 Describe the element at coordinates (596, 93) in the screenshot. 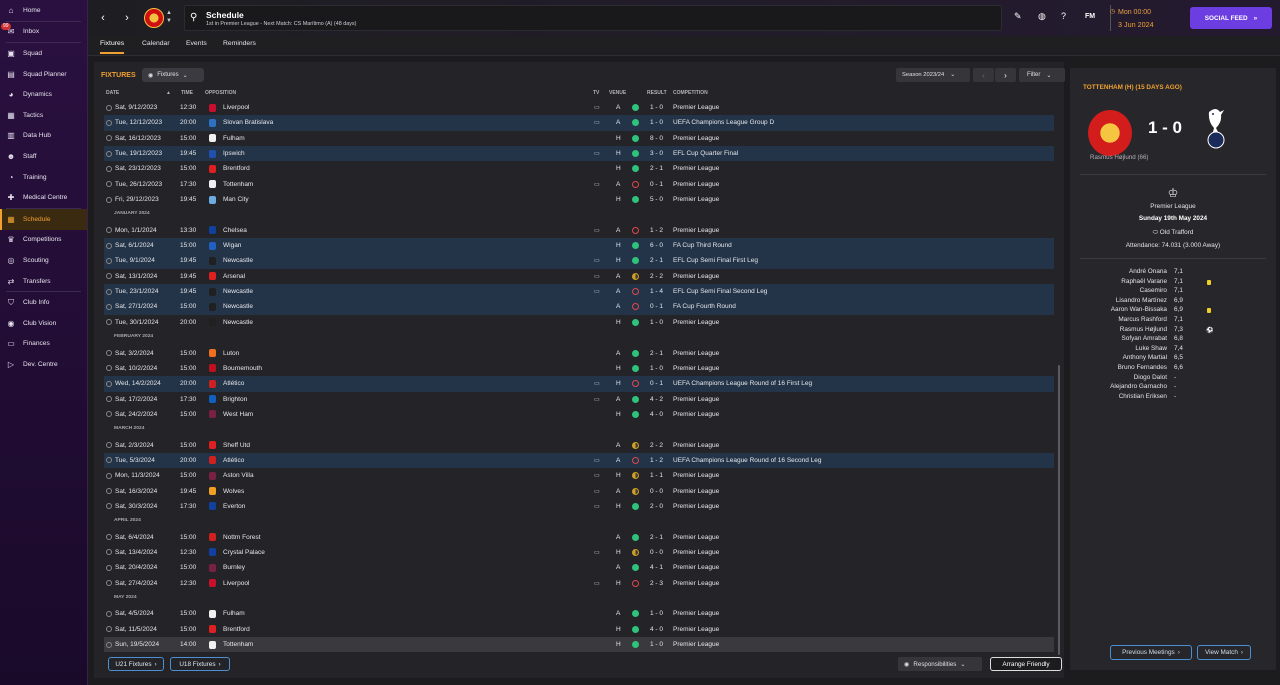

I see `col-tv: TV` at that location.